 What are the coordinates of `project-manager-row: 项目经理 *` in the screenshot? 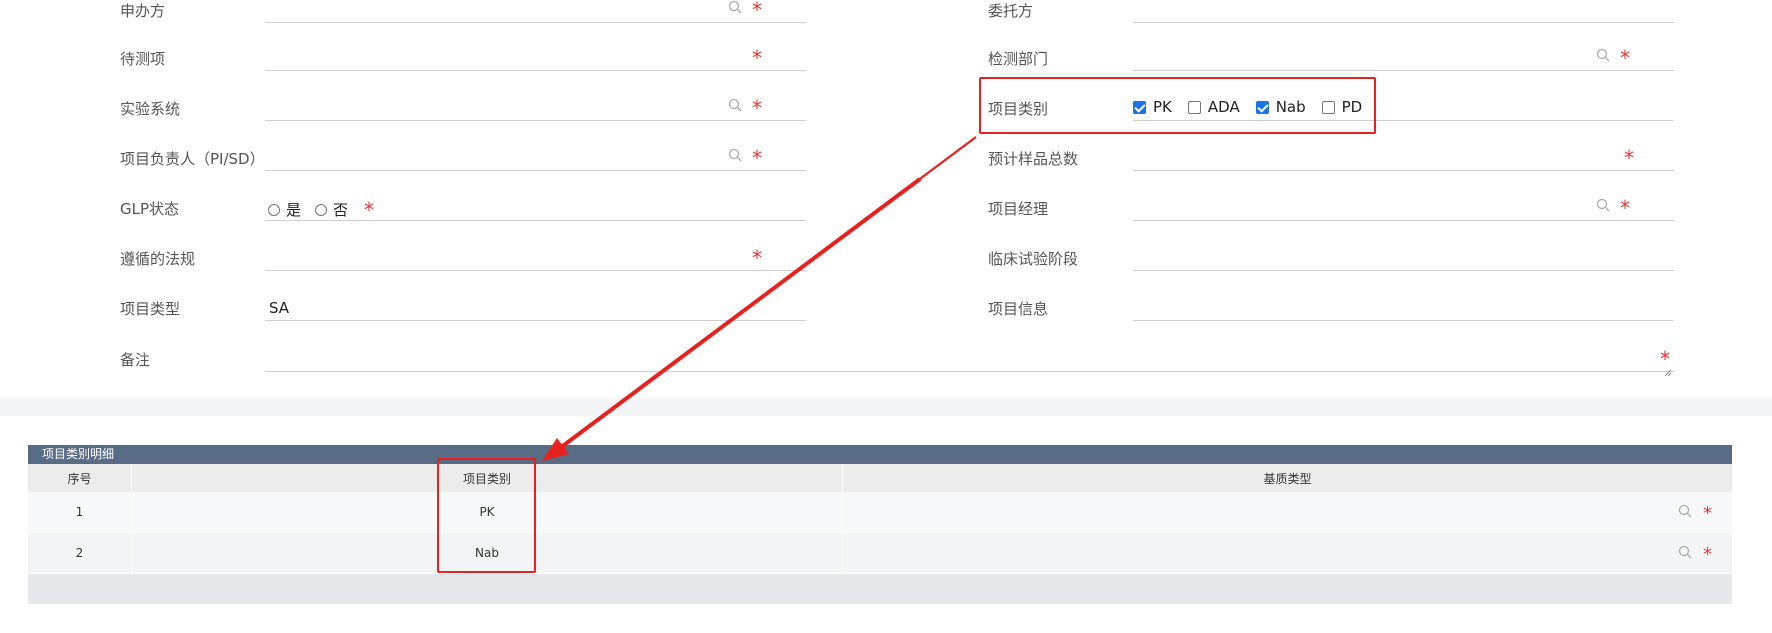 It's located at (1338, 223).